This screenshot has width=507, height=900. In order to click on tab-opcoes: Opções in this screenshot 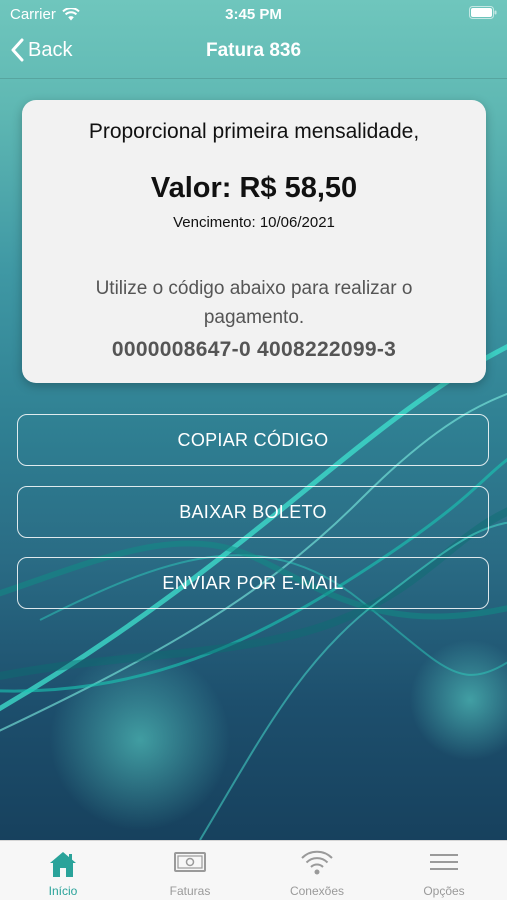, I will do `click(444, 870)`.